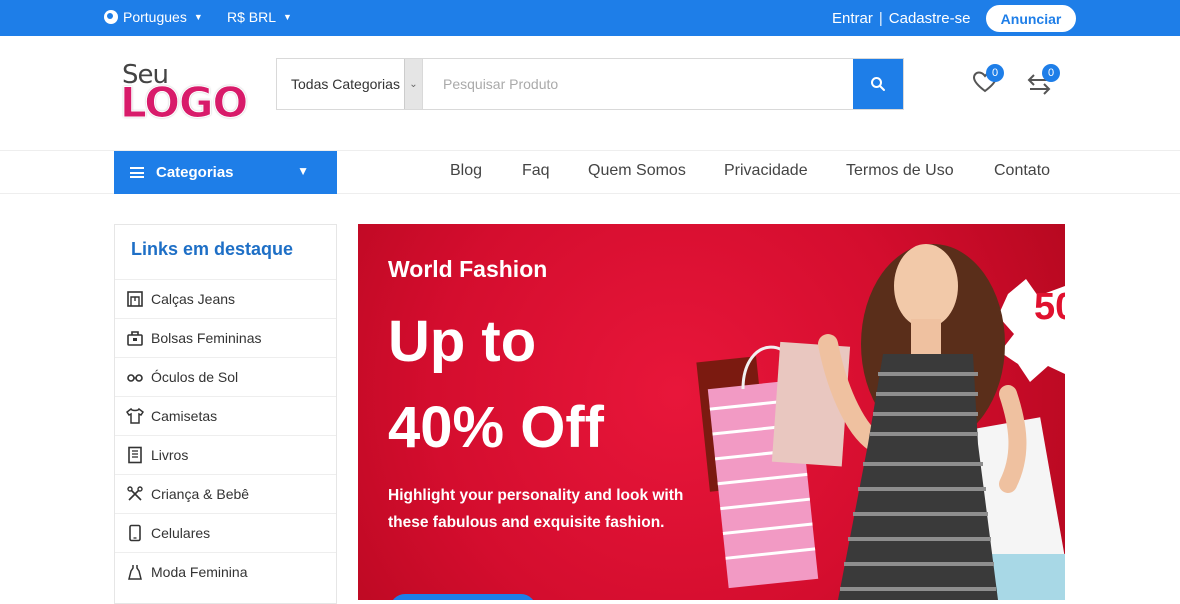 This screenshot has width=1180, height=604. I want to click on bag-icon, so click(135, 338).